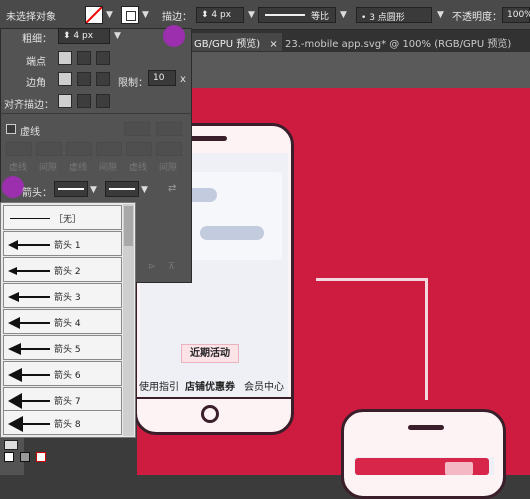 The height and width of the screenshot is (499, 530). I want to click on arrow-option-3: 箭头 3, so click(62, 295).